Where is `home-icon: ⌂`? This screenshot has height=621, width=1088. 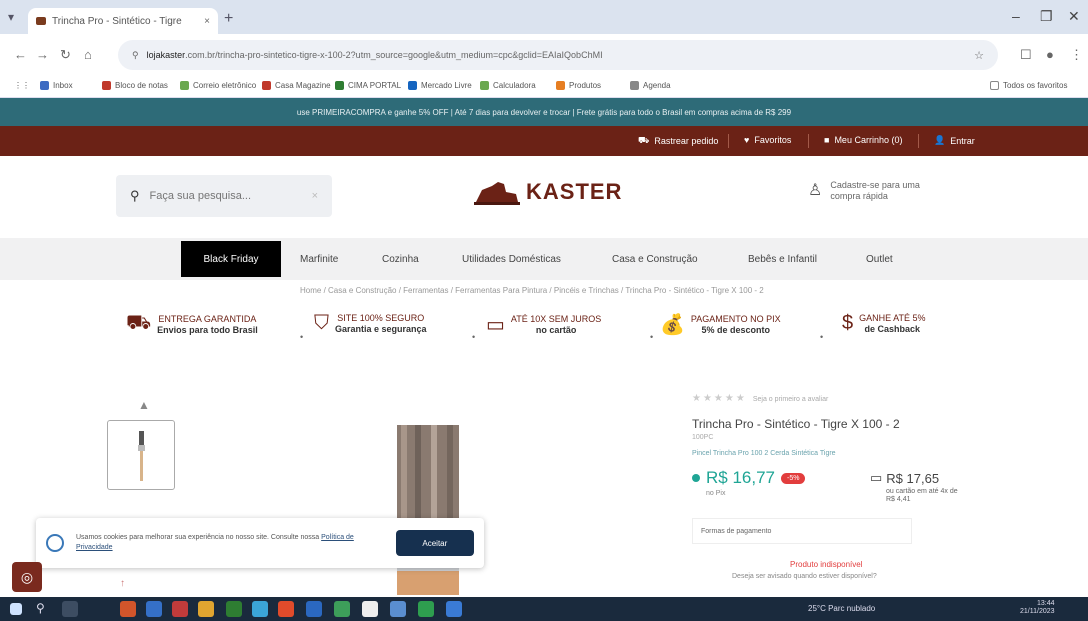 home-icon: ⌂ is located at coordinates (88, 54).